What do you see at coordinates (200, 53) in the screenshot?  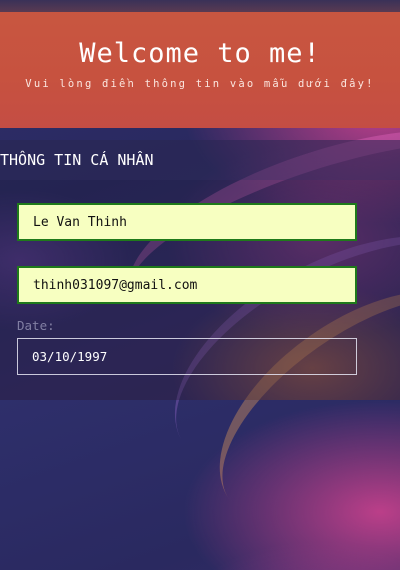 I see `page-title: Welcome to me!` at bounding box center [200, 53].